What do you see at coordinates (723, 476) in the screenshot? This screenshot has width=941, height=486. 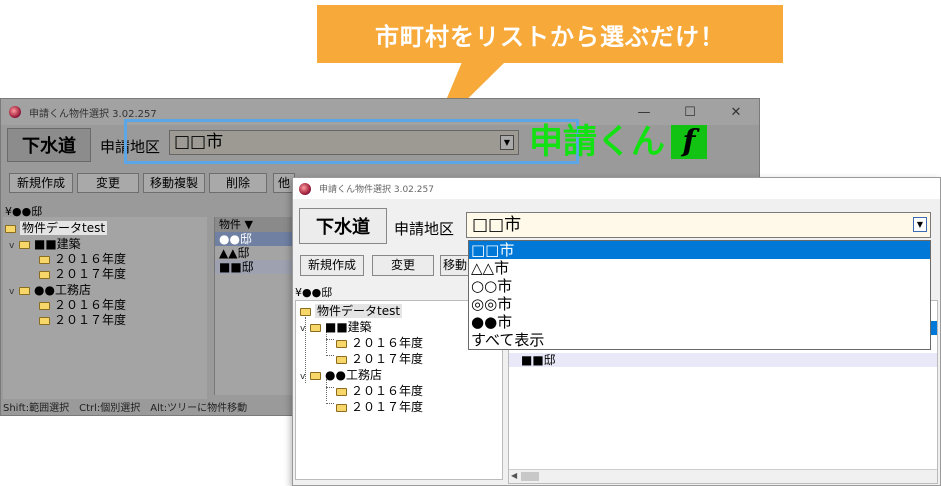 I see `horizontal-scrollbar: ◀` at bounding box center [723, 476].